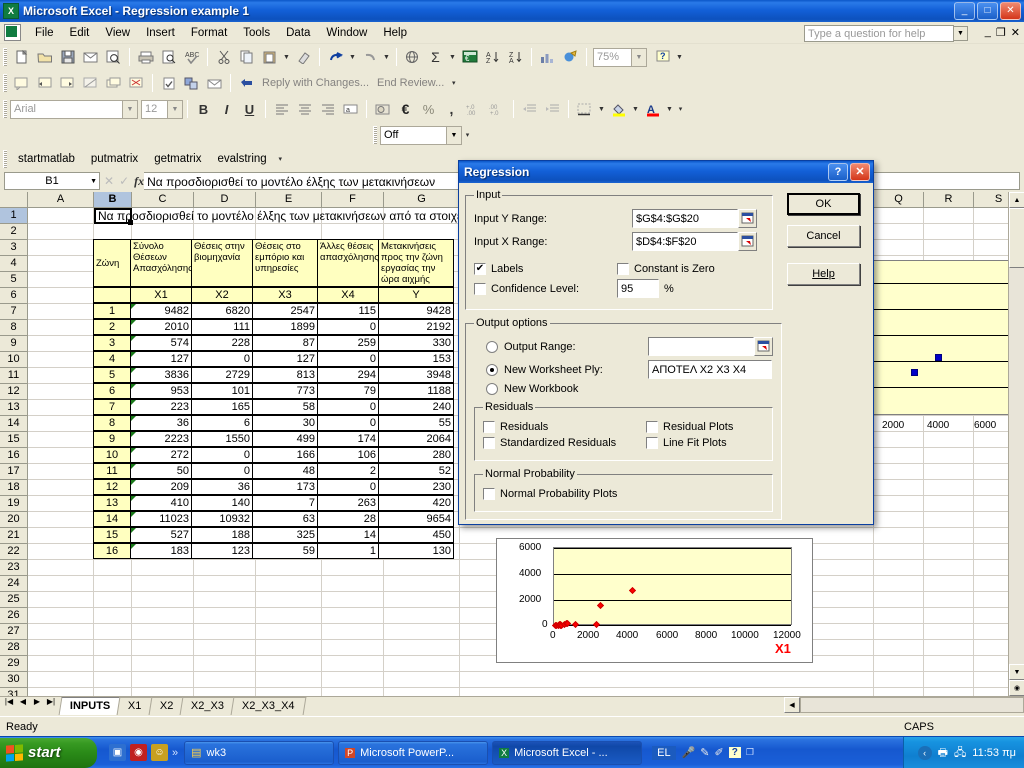  Describe the element at coordinates (489, 494) in the screenshot. I see `normal-probability-plots-checkbox` at that location.